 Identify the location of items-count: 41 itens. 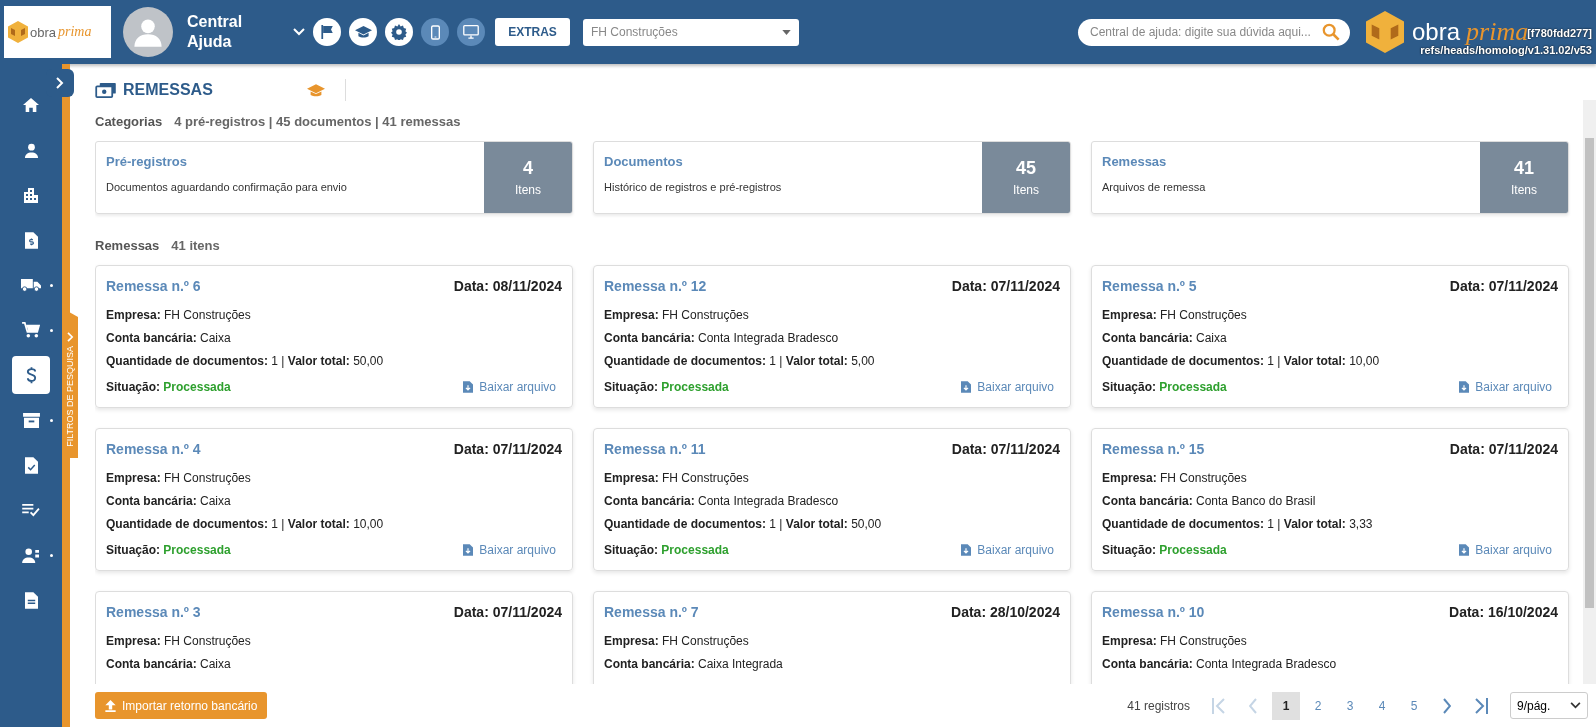
(195, 245).